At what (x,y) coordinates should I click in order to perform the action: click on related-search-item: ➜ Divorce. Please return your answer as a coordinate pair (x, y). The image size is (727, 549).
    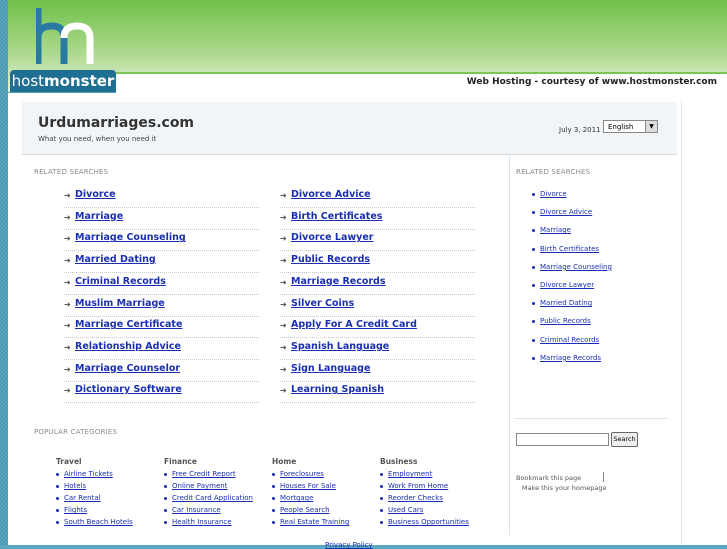
    Looking at the image, I should click on (161, 197).